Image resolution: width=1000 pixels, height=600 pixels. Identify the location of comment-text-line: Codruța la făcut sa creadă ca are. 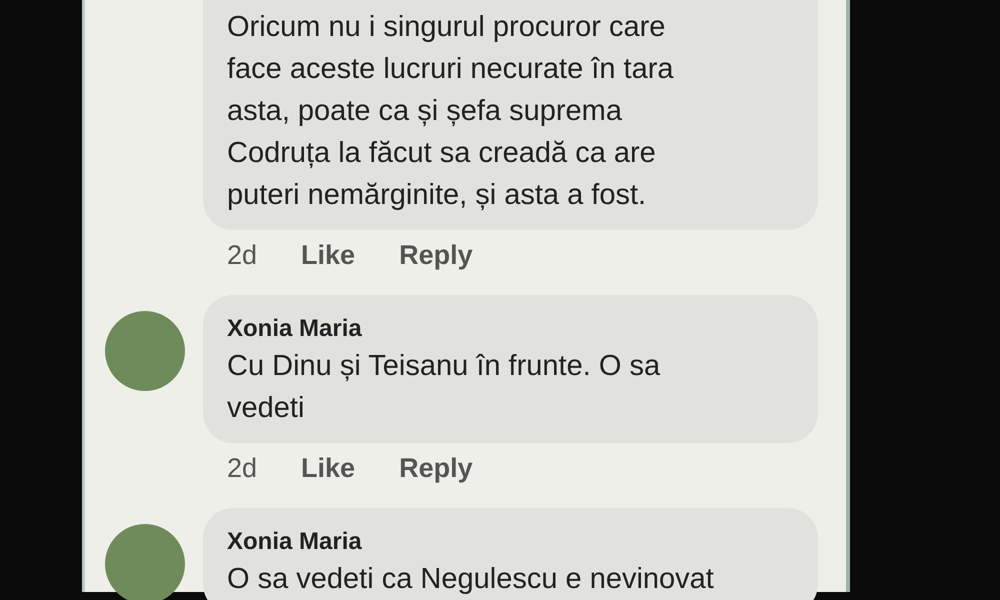
(442, 153).